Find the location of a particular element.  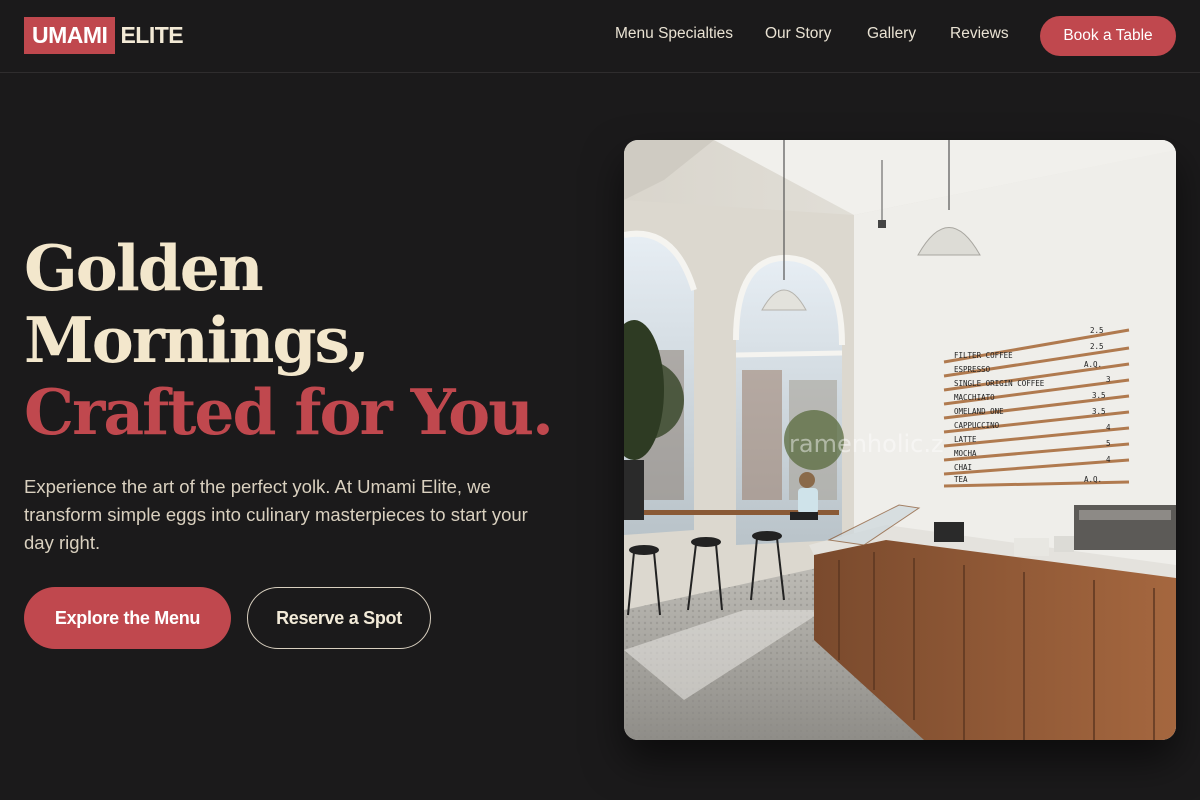

menu-item: LATTE is located at coordinates (965, 439).